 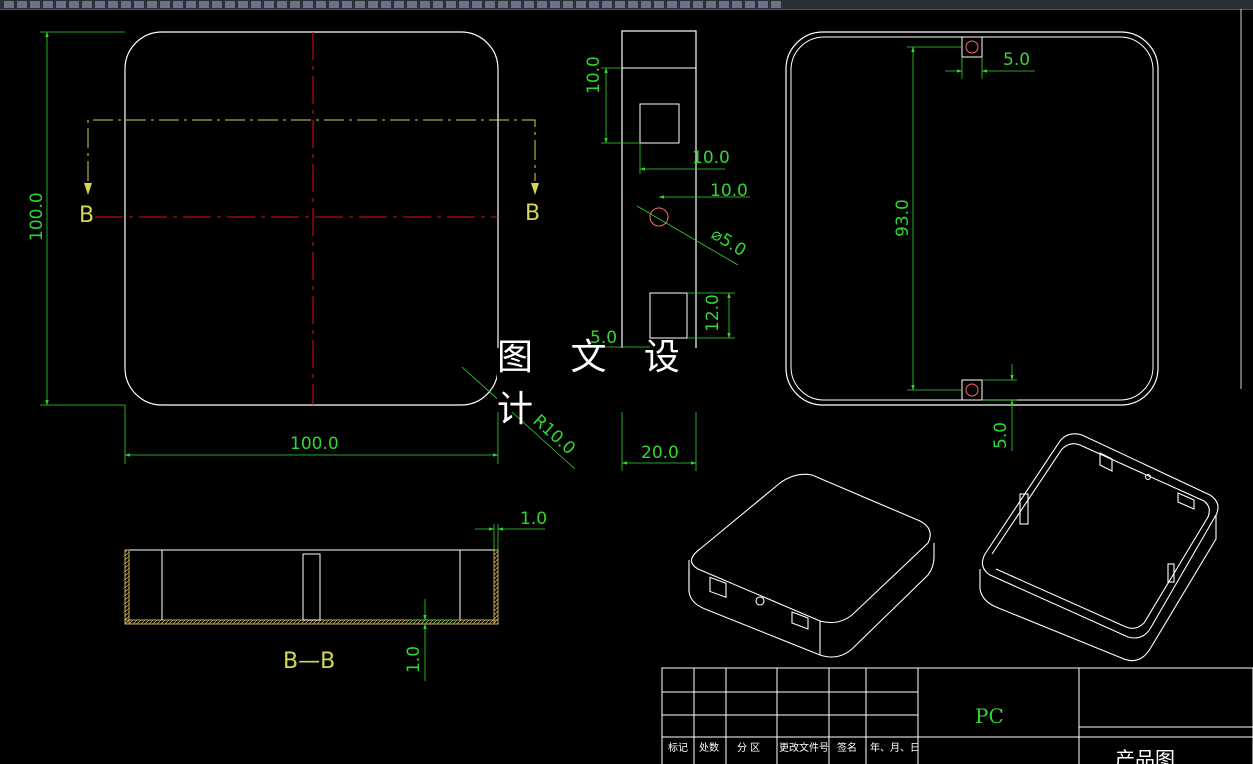 What do you see at coordinates (314, 444) in the screenshot?
I see `dim-top-width: 100.0` at bounding box center [314, 444].